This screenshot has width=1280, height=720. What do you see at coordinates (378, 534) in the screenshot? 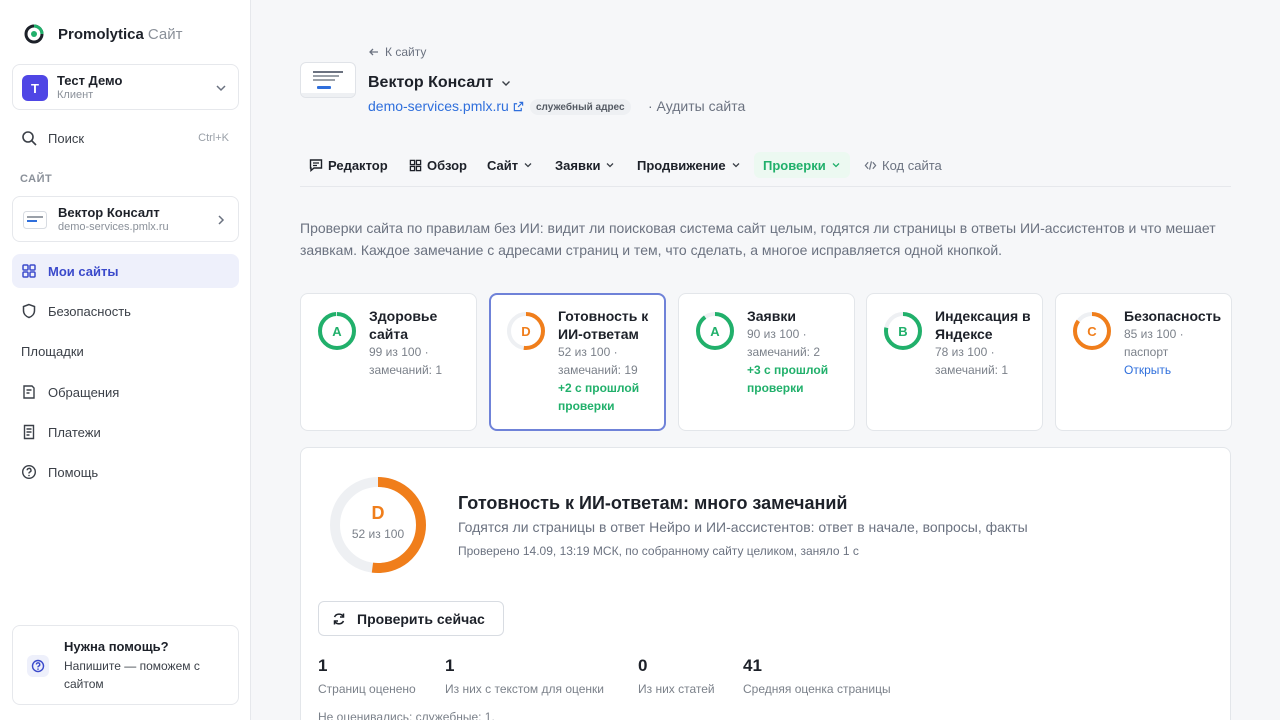
I see `score-value: 52 из 100` at bounding box center [378, 534].